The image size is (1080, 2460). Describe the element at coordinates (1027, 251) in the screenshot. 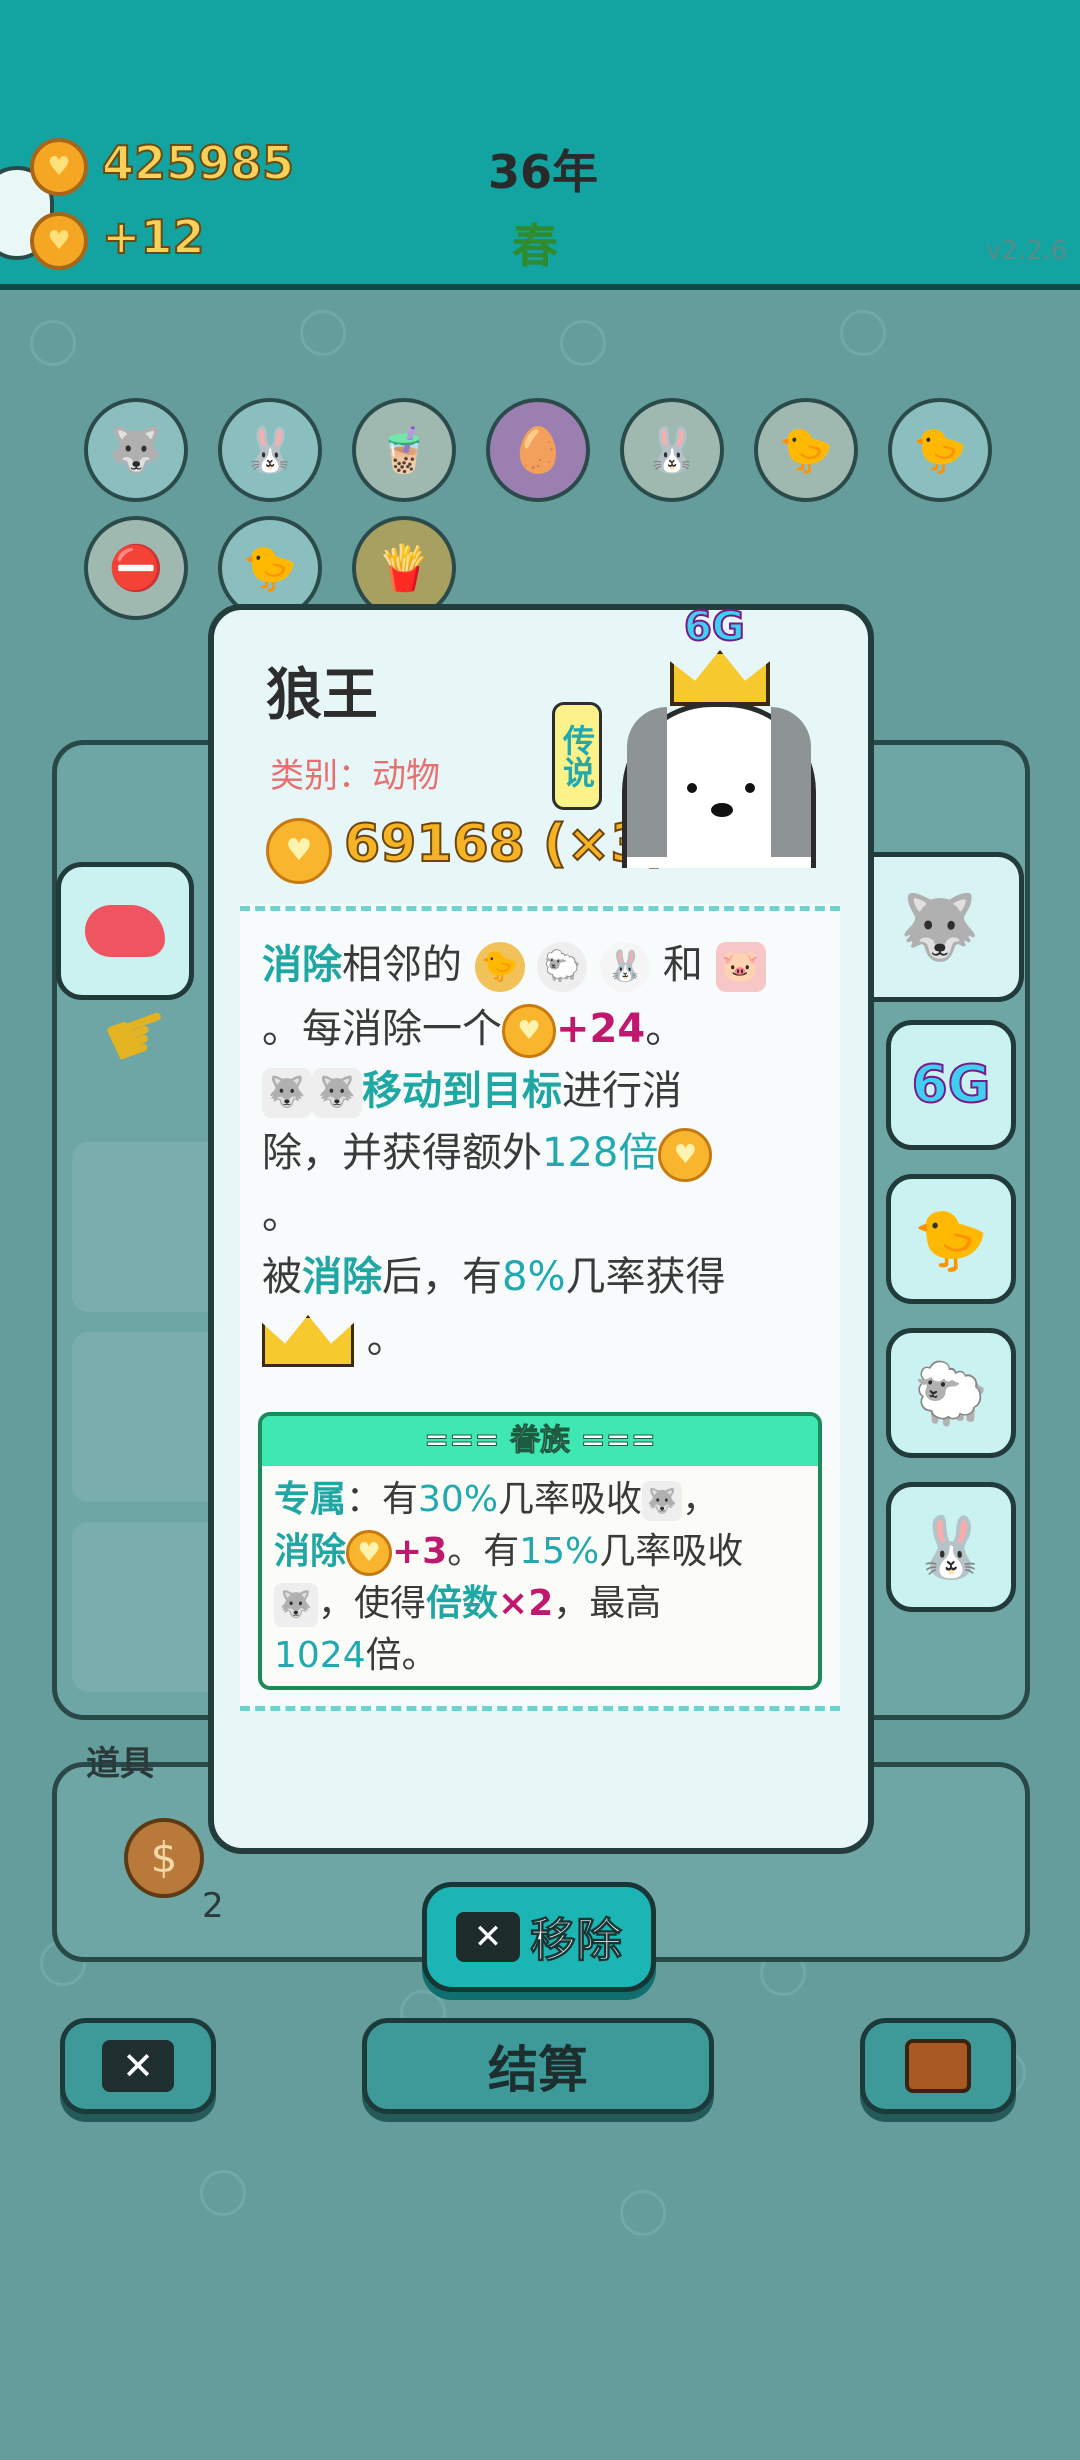

I see `version-label: v2.2.6` at that location.